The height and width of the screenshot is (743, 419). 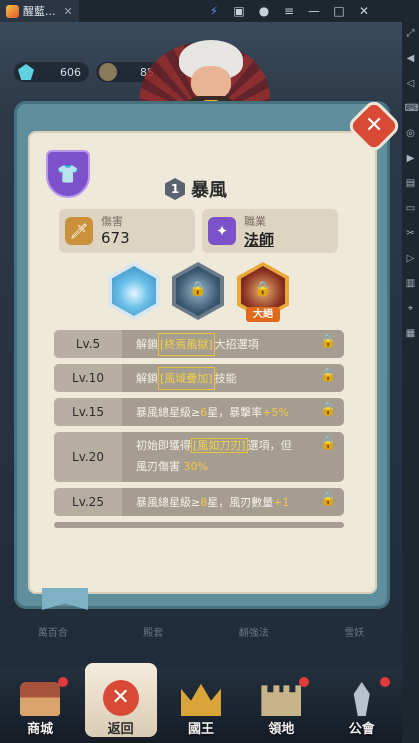 I want to click on ultimate-tag: 大絕, so click(x=263, y=314).